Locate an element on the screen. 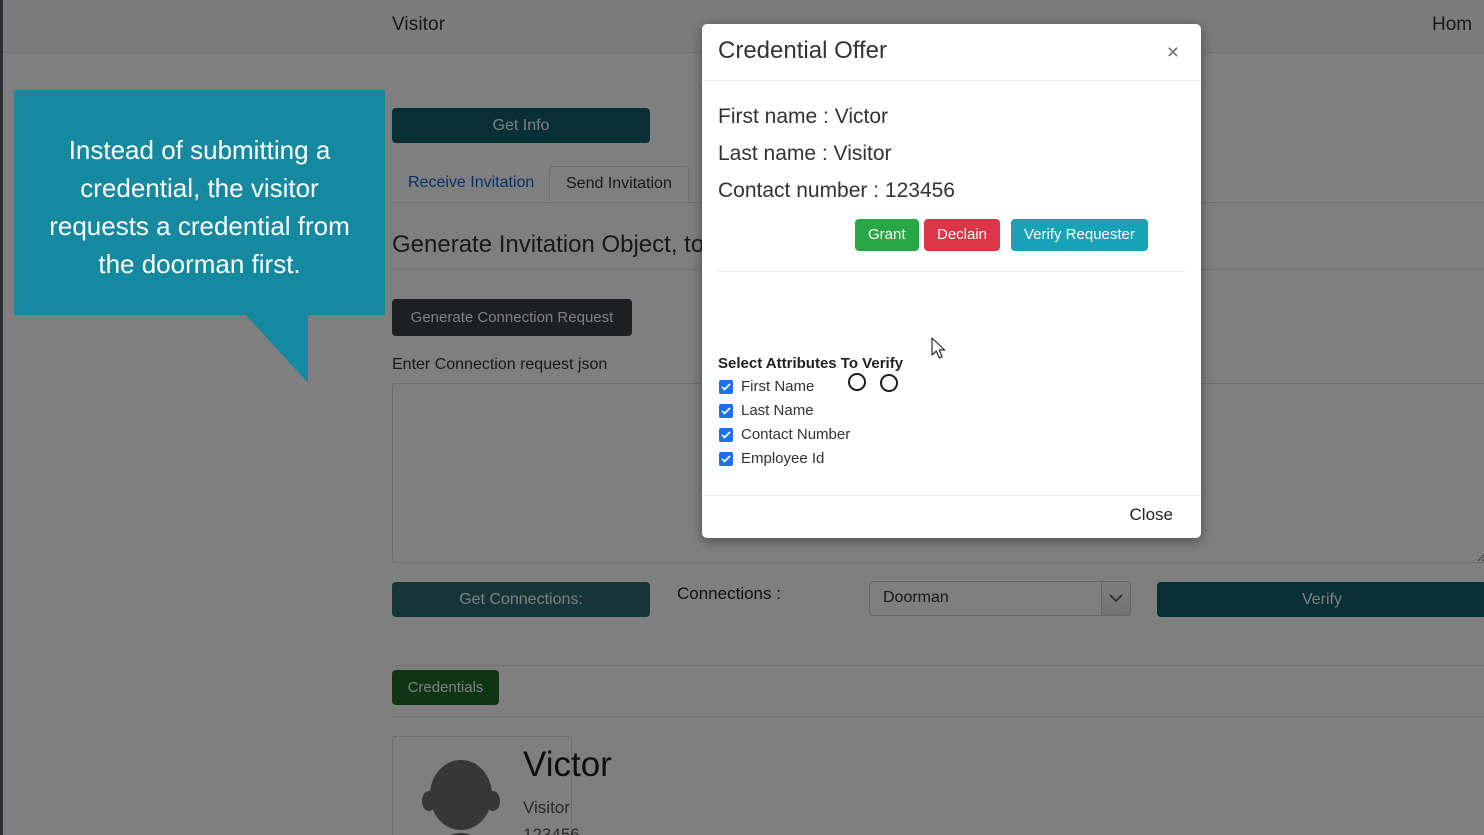 The height and width of the screenshot is (835, 1484). get-info-button: Get Info is located at coordinates (521, 125).